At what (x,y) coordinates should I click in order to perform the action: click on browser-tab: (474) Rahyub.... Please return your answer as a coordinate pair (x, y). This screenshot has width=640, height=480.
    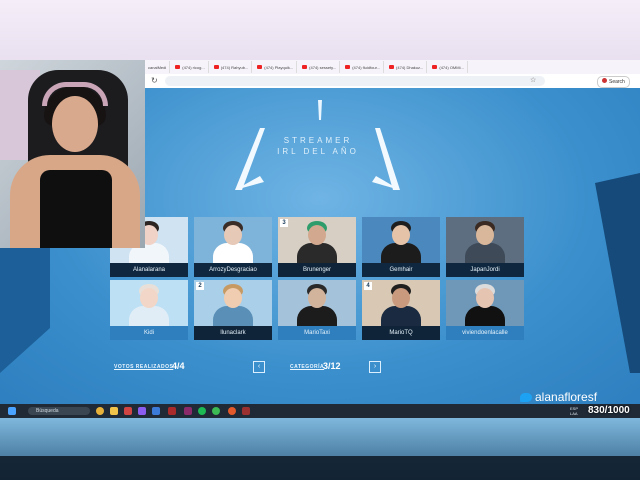
    Looking at the image, I should click on (232, 67).